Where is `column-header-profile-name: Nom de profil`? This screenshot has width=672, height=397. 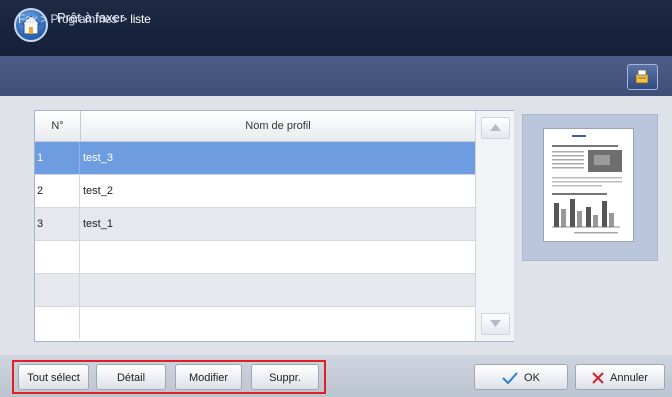
column-header-profile-name: Nom de profil is located at coordinates (278, 126).